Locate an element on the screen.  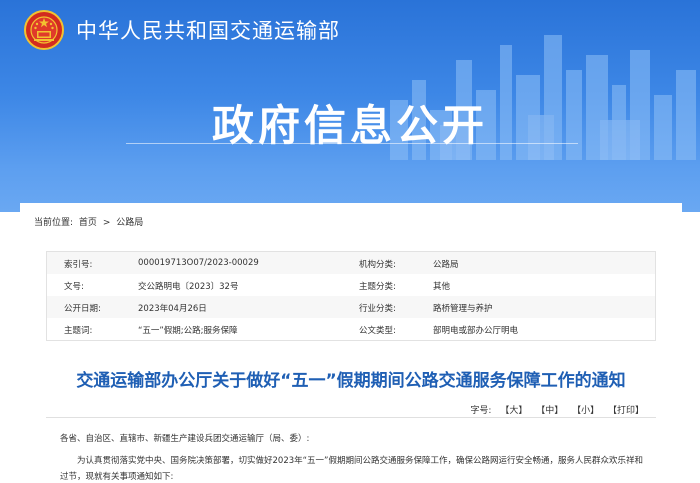
content-divider is located at coordinates (351, 417).